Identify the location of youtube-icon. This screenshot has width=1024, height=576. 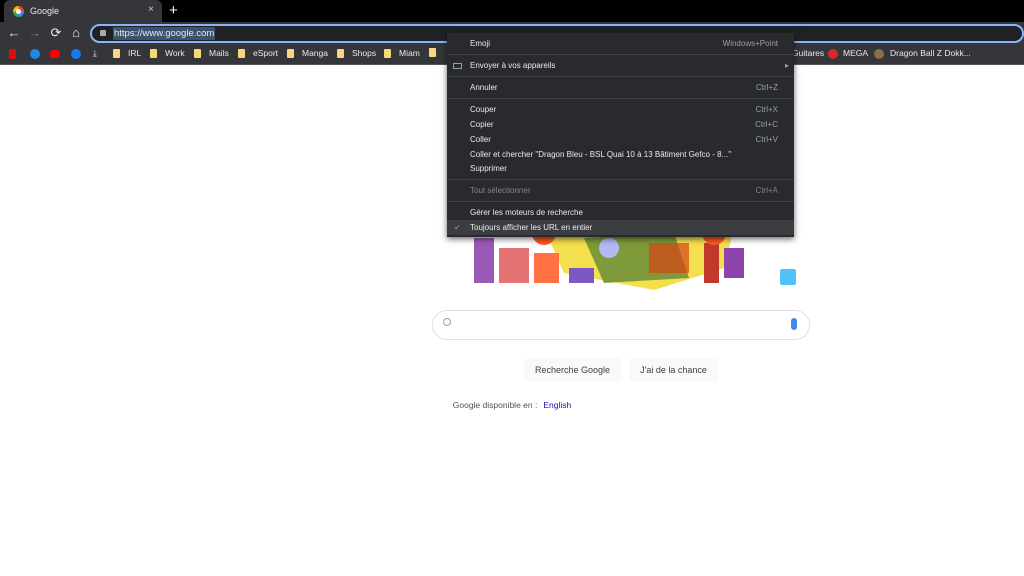
(55, 54).